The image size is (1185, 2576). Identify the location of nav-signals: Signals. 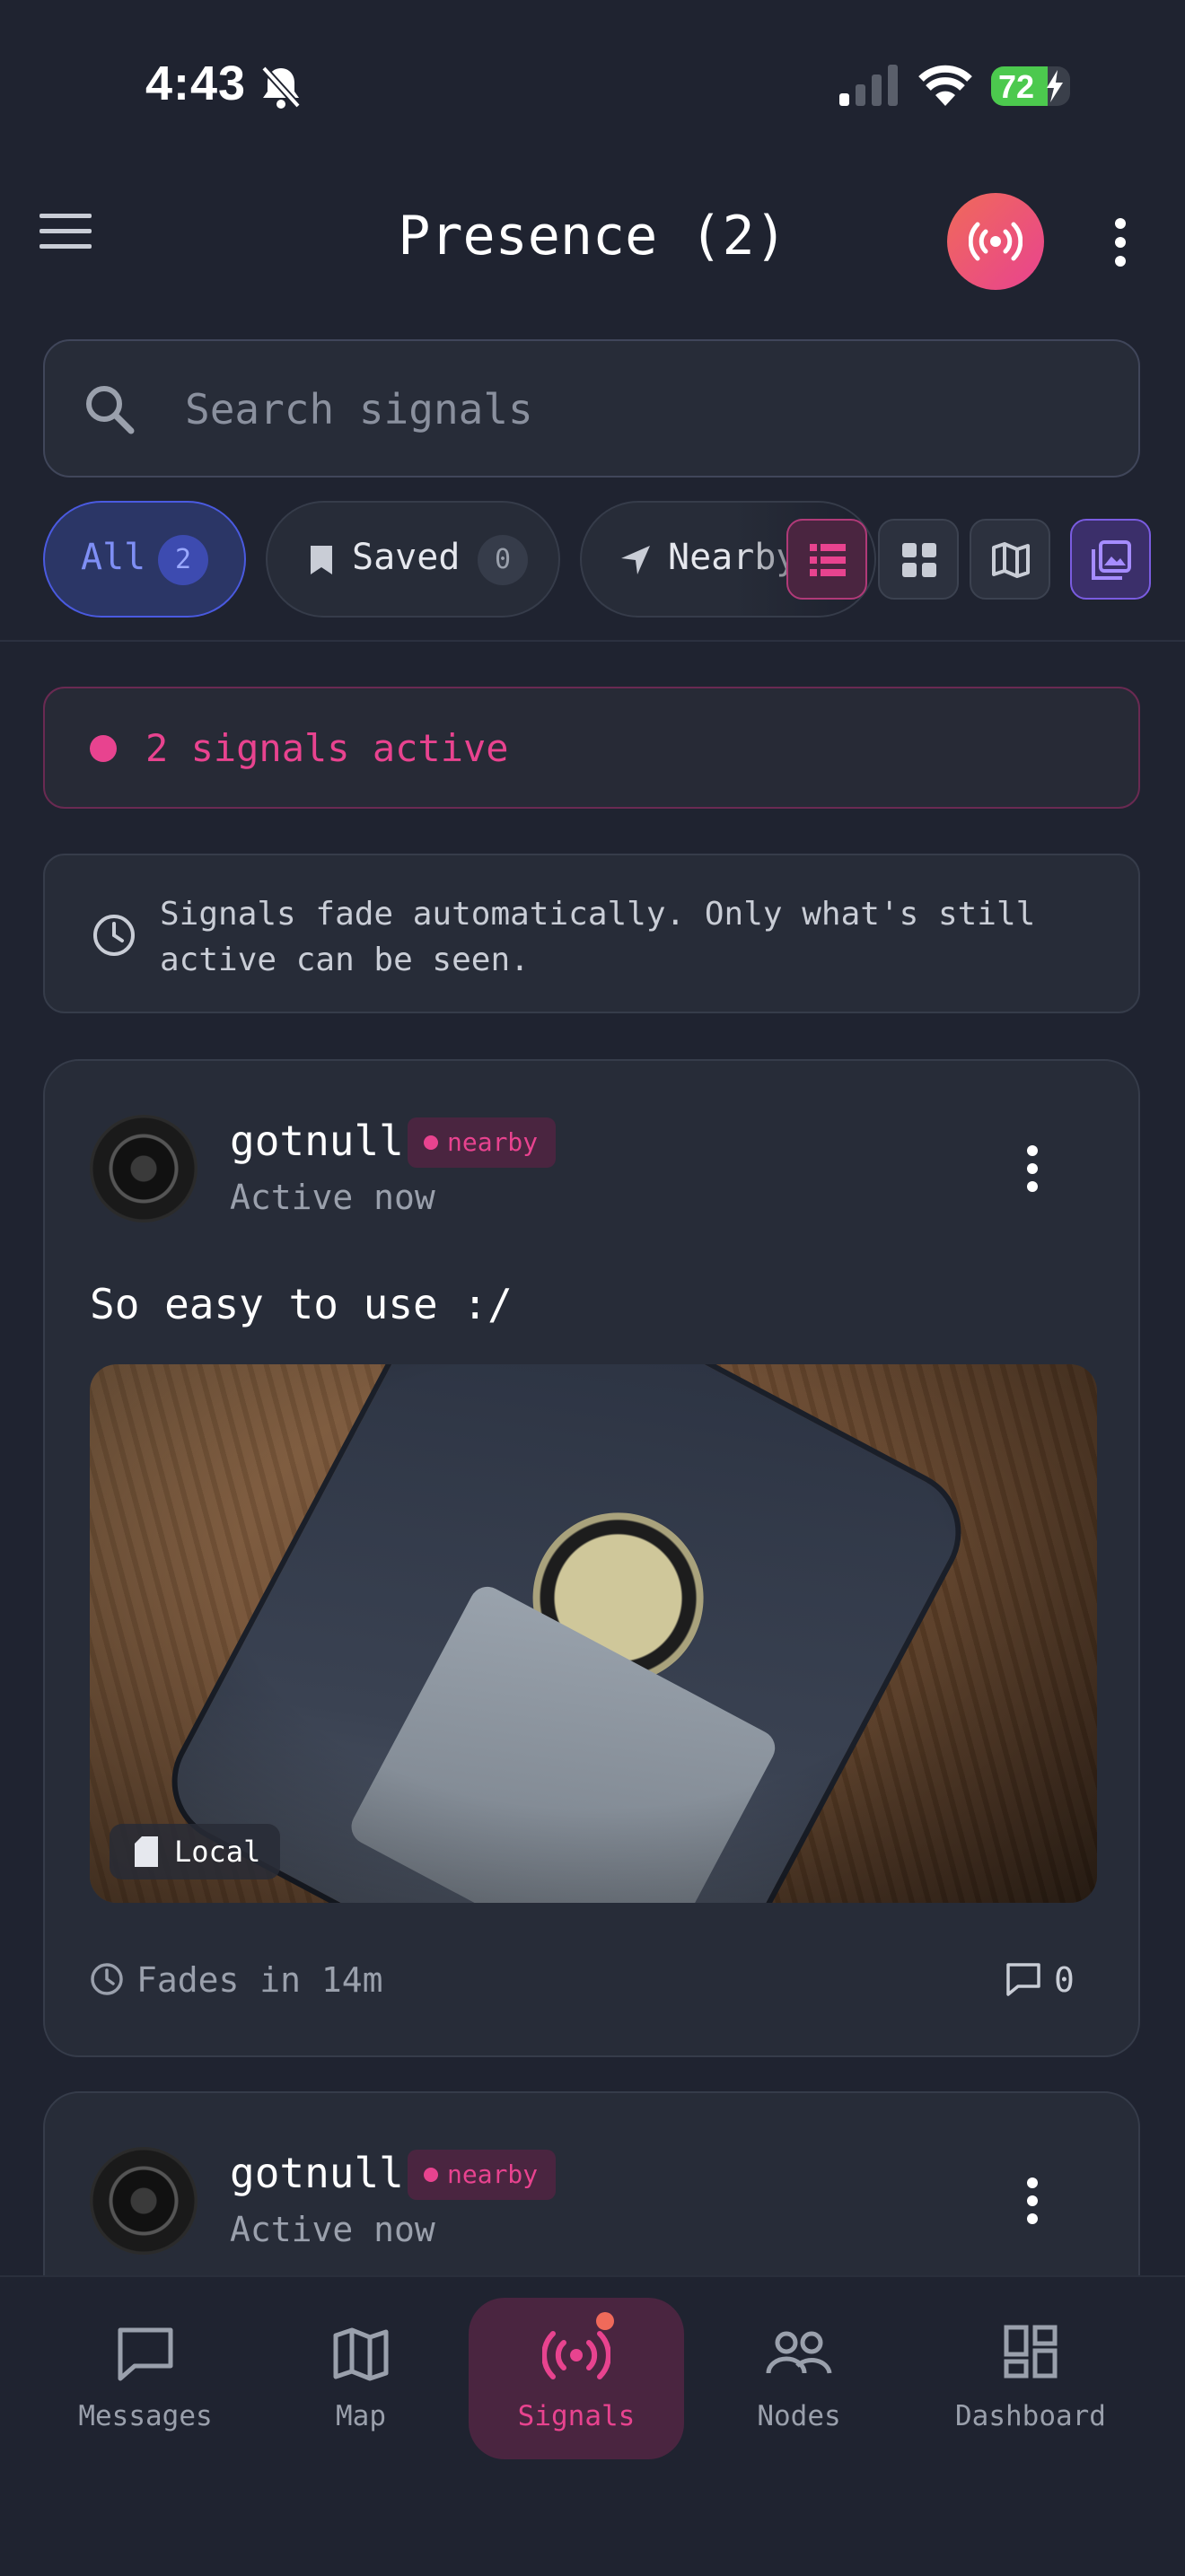
(576, 2378).